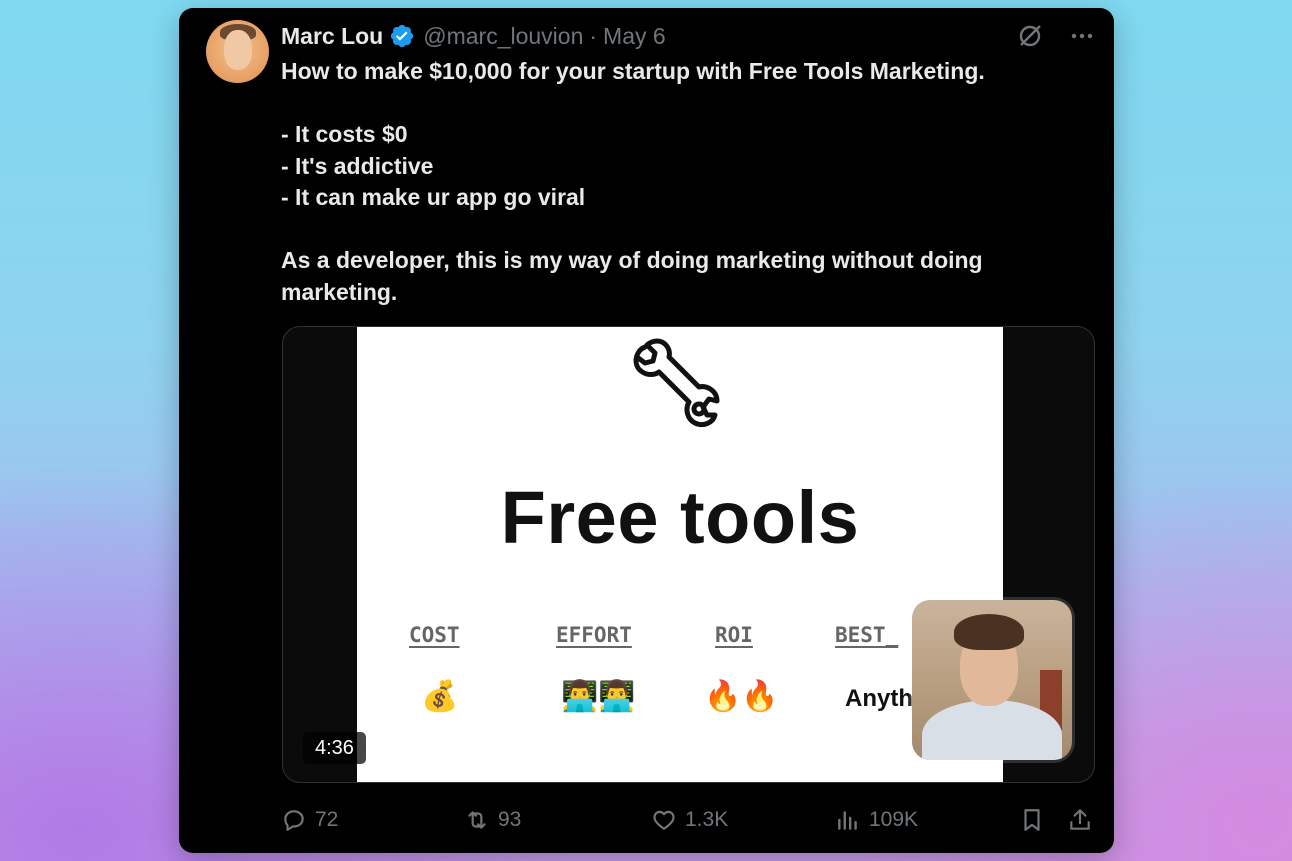 The height and width of the screenshot is (861, 1292). I want to click on fire-emoji: 🔥🔥, so click(741, 696).